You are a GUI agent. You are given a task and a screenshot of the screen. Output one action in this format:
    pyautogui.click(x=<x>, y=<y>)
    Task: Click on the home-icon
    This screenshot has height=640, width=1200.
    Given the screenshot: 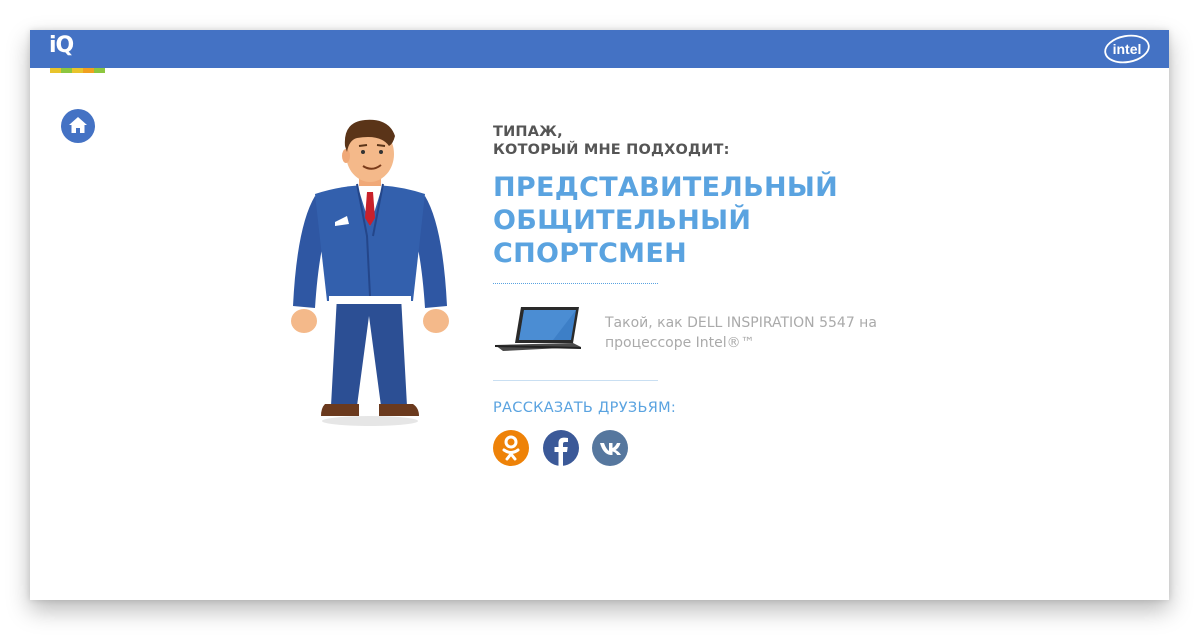 What is the action you would take?
    pyautogui.click(x=78, y=125)
    